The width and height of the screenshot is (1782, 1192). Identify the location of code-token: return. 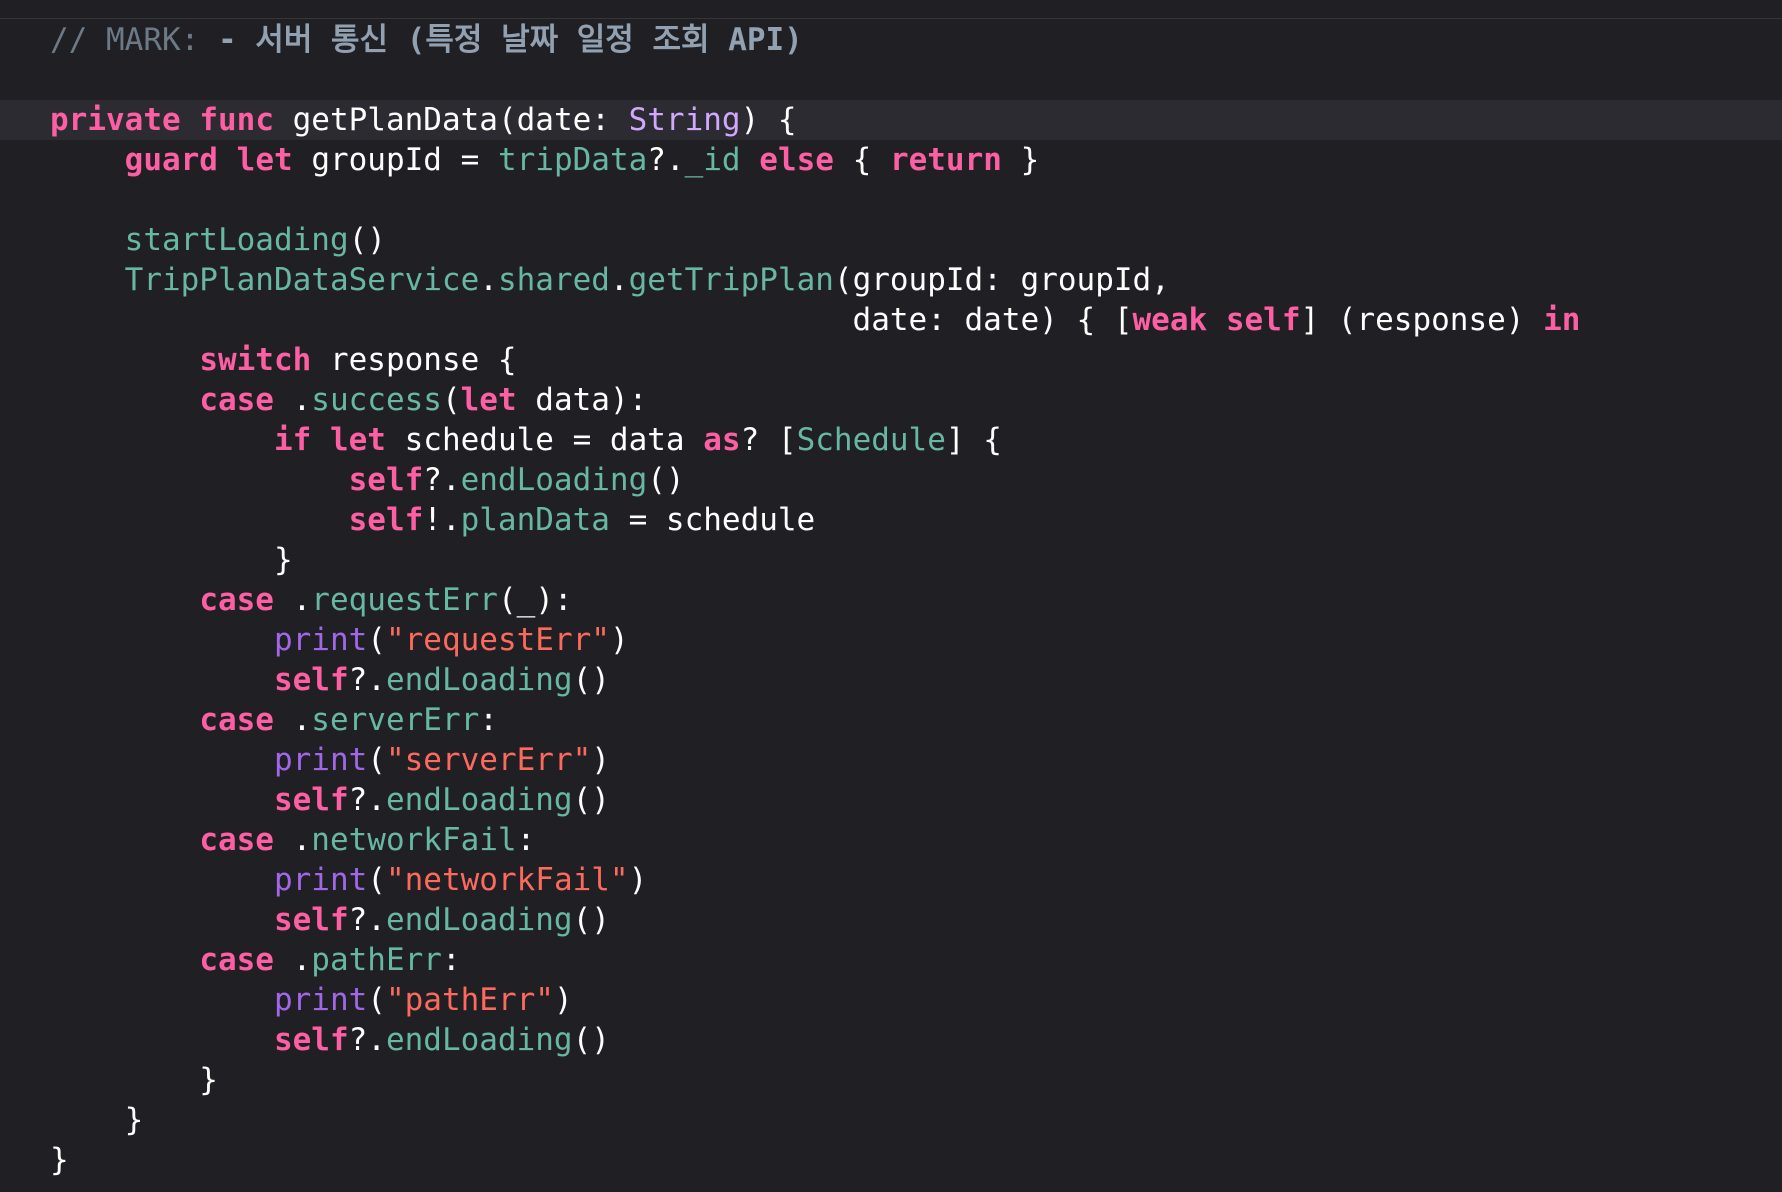
(945, 160).